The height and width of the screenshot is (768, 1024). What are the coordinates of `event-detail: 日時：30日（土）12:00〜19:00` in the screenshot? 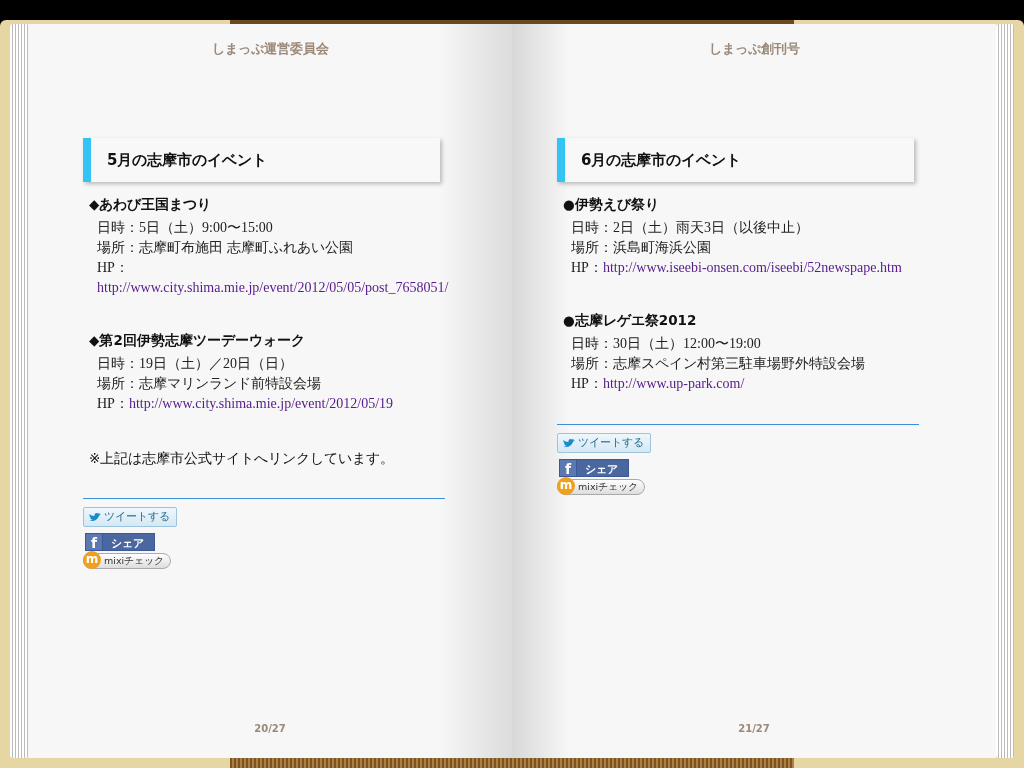 It's located at (666, 344).